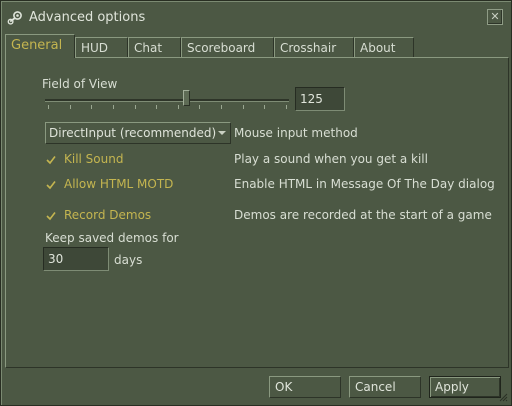 This screenshot has height=406, width=512. I want to click on close-button: ✕, so click(495, 17).